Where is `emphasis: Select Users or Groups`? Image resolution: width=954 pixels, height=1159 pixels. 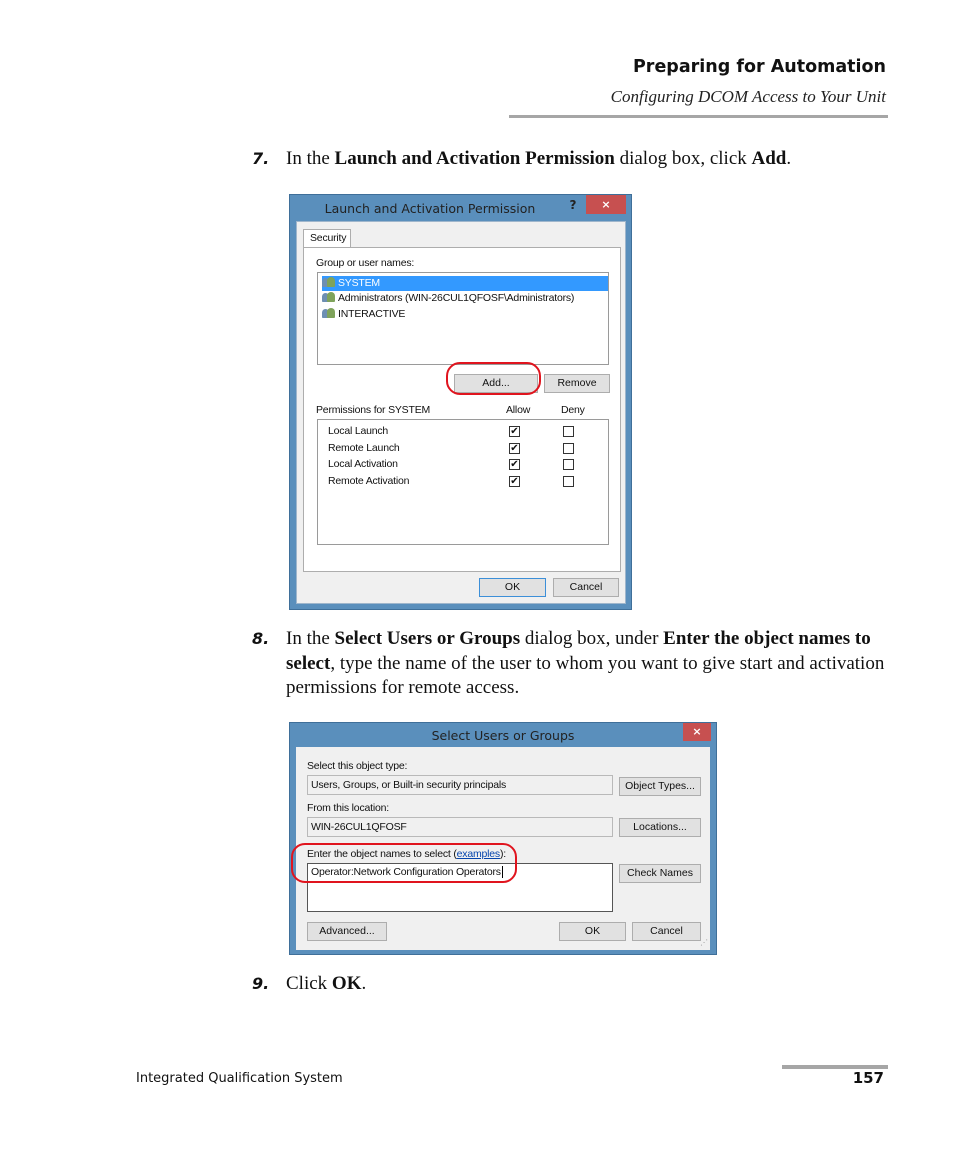
emphasis: Select Users or Groups is located at coordinates (427, 638).